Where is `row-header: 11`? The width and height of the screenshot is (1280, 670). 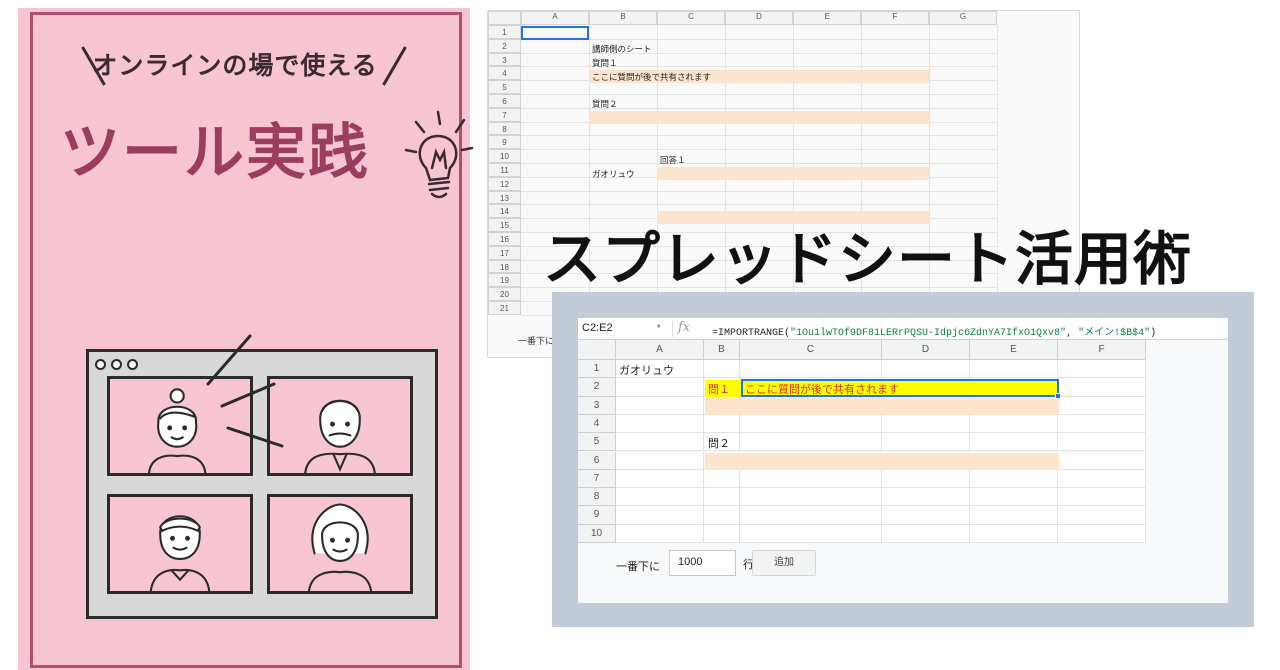
row-header: 11 is located at coordinates (504, 170).